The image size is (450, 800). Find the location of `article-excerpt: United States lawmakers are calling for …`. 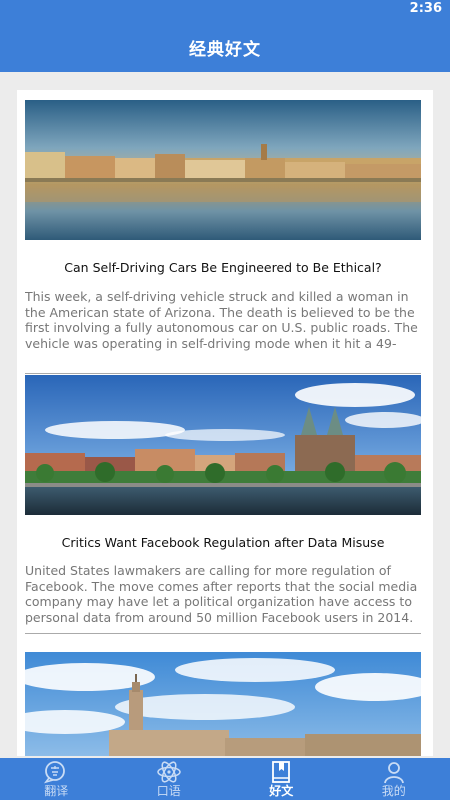

article-excerpt: United States lawmakers are calling for … is located at coordinates (221, 594).